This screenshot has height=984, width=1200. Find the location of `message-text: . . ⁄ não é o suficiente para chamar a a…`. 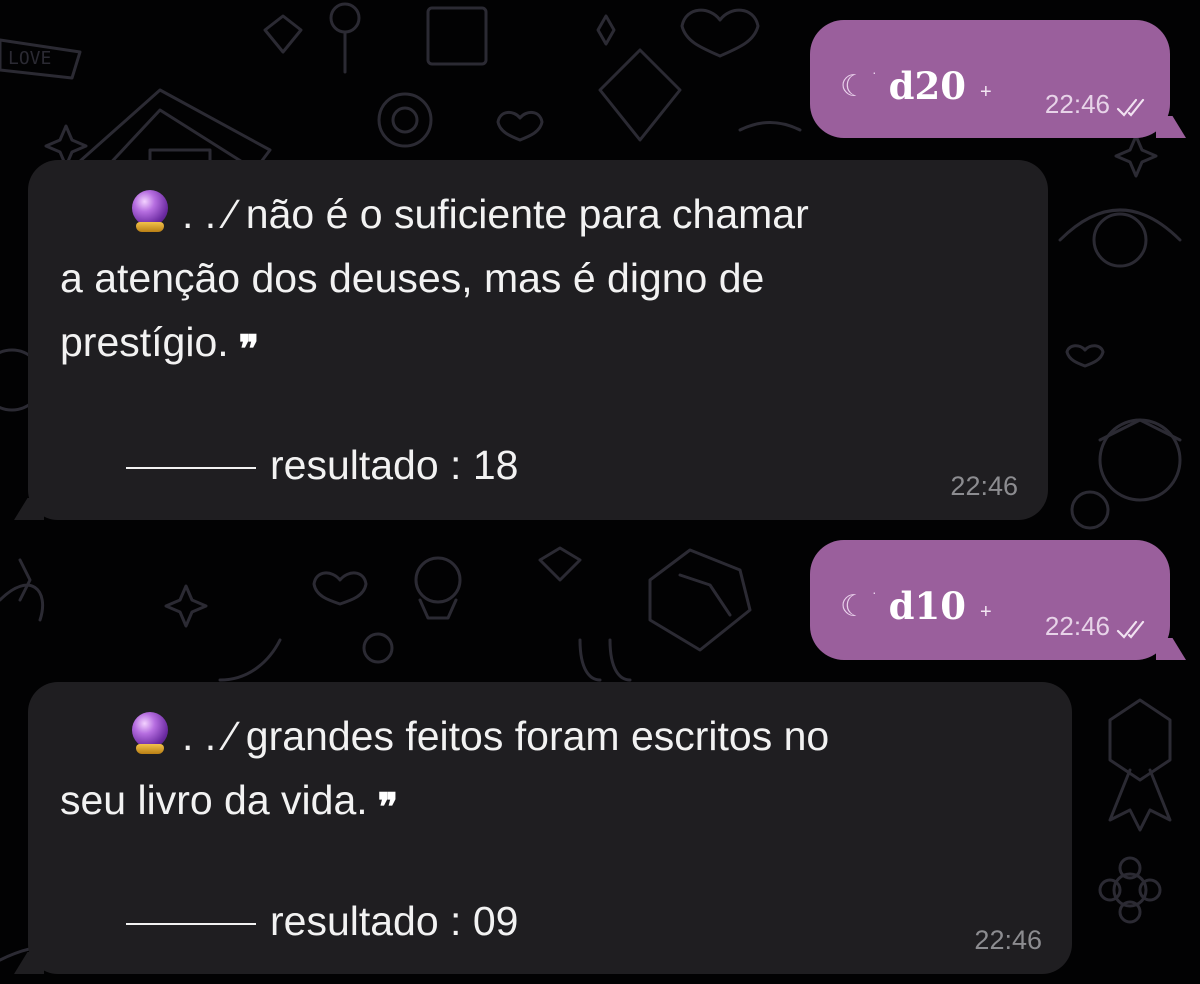

message-text: . . ⁄ não é o suficiente para chamar a a… is located at coordinates (434, 278).